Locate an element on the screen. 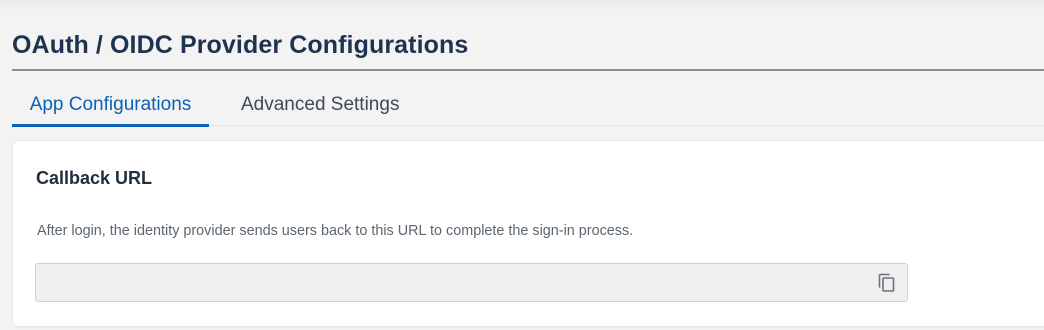 This screenshot has width=1044, height=330. copy-icon-graphic is located at coordinates (886, 282).